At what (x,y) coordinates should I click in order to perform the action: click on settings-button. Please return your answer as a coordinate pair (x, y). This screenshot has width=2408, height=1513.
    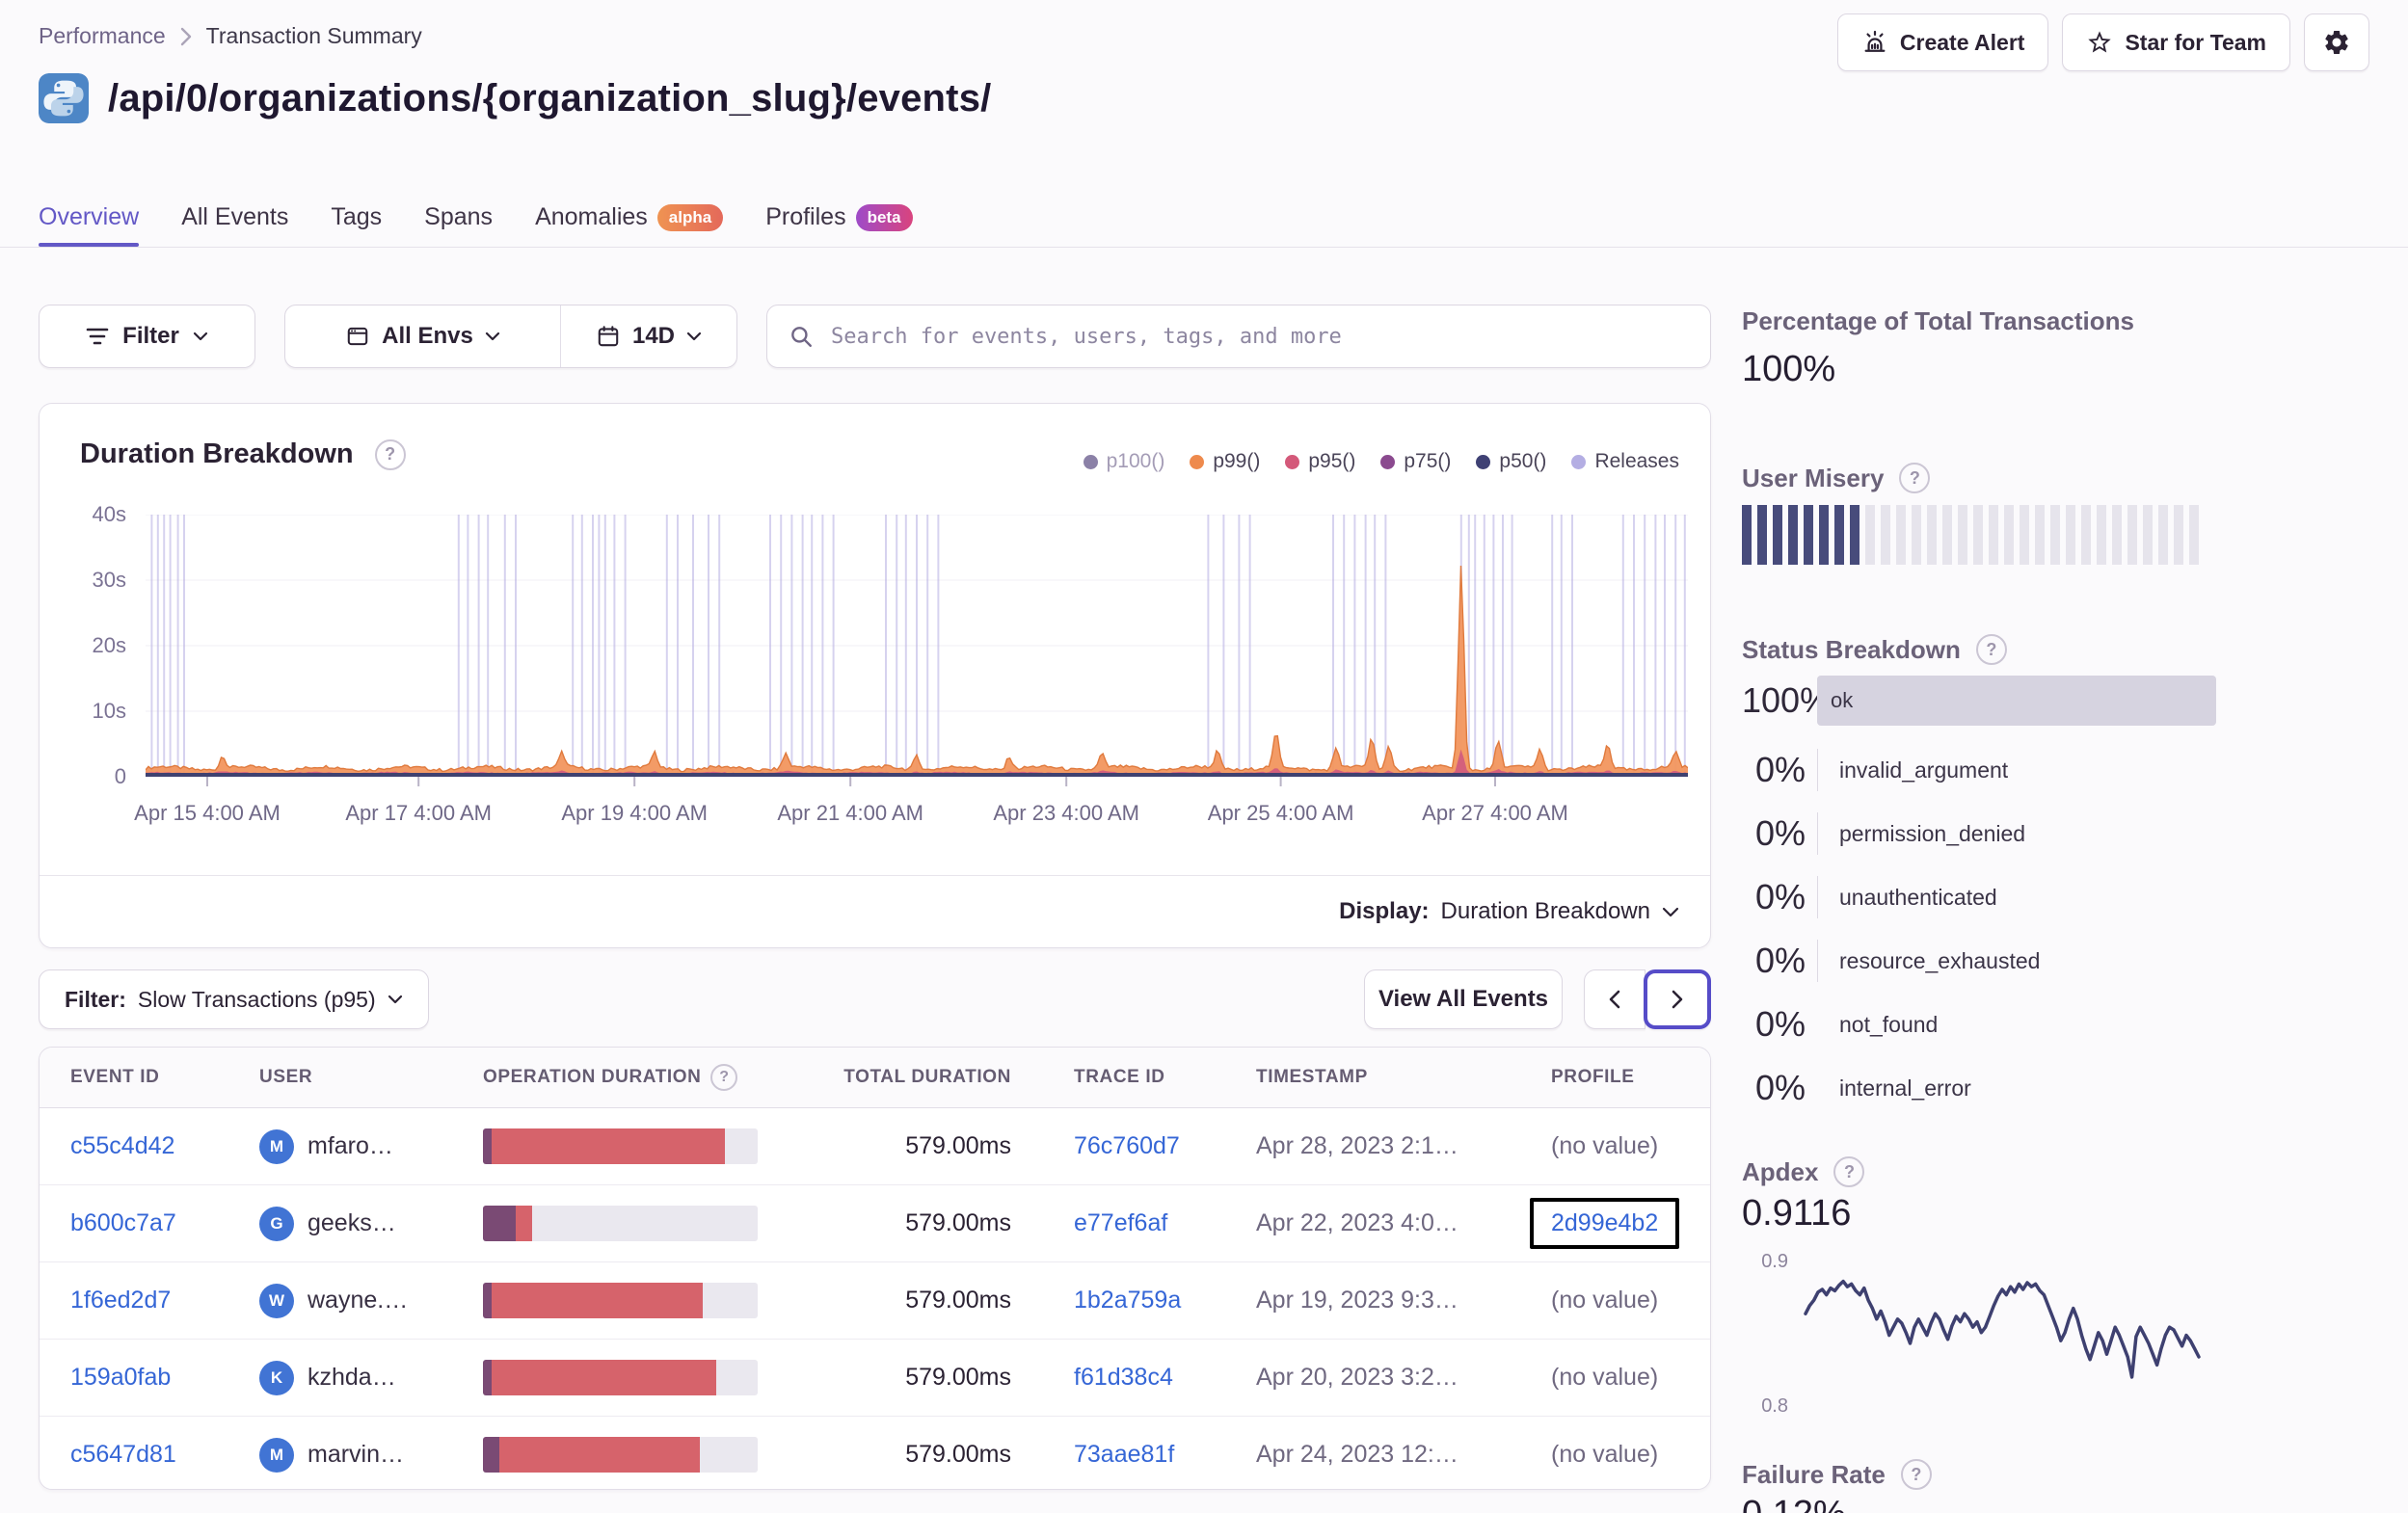
    Looking at the image, I should click on (2336, 42).